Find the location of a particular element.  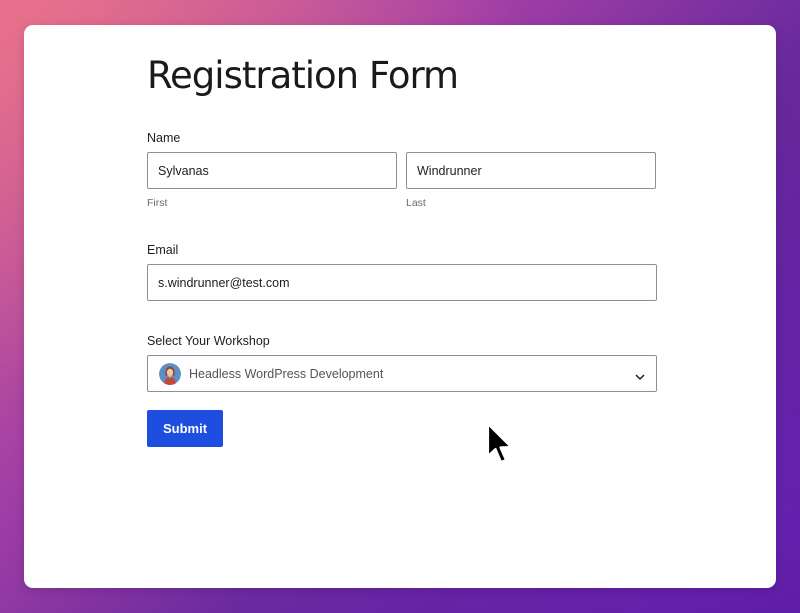

name-label: Name is located at coordinates (164, 138).